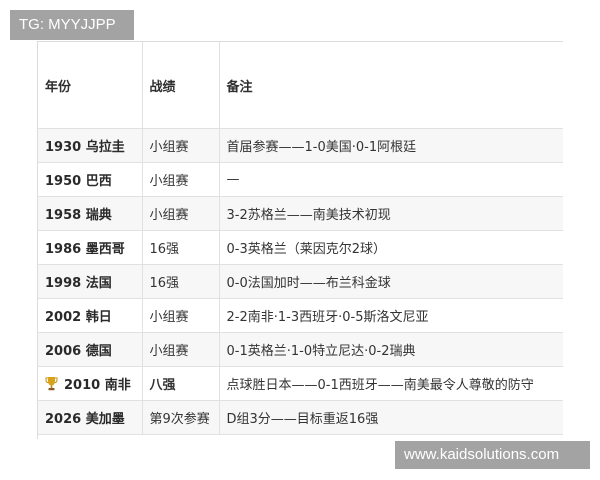 The height and width of the screenshot is (480, 600). I want to click on note-cell: 0-1英格兰·1-0特立尼达·0-2瑞典, so click(391, 349).